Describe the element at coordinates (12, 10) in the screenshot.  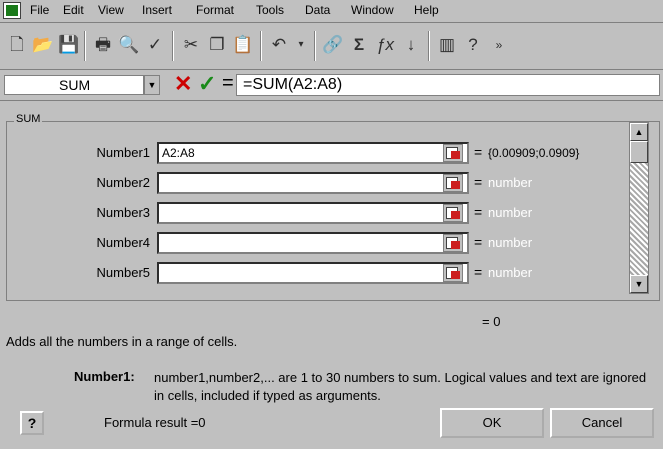
I see `excel-app-icon` at that location.